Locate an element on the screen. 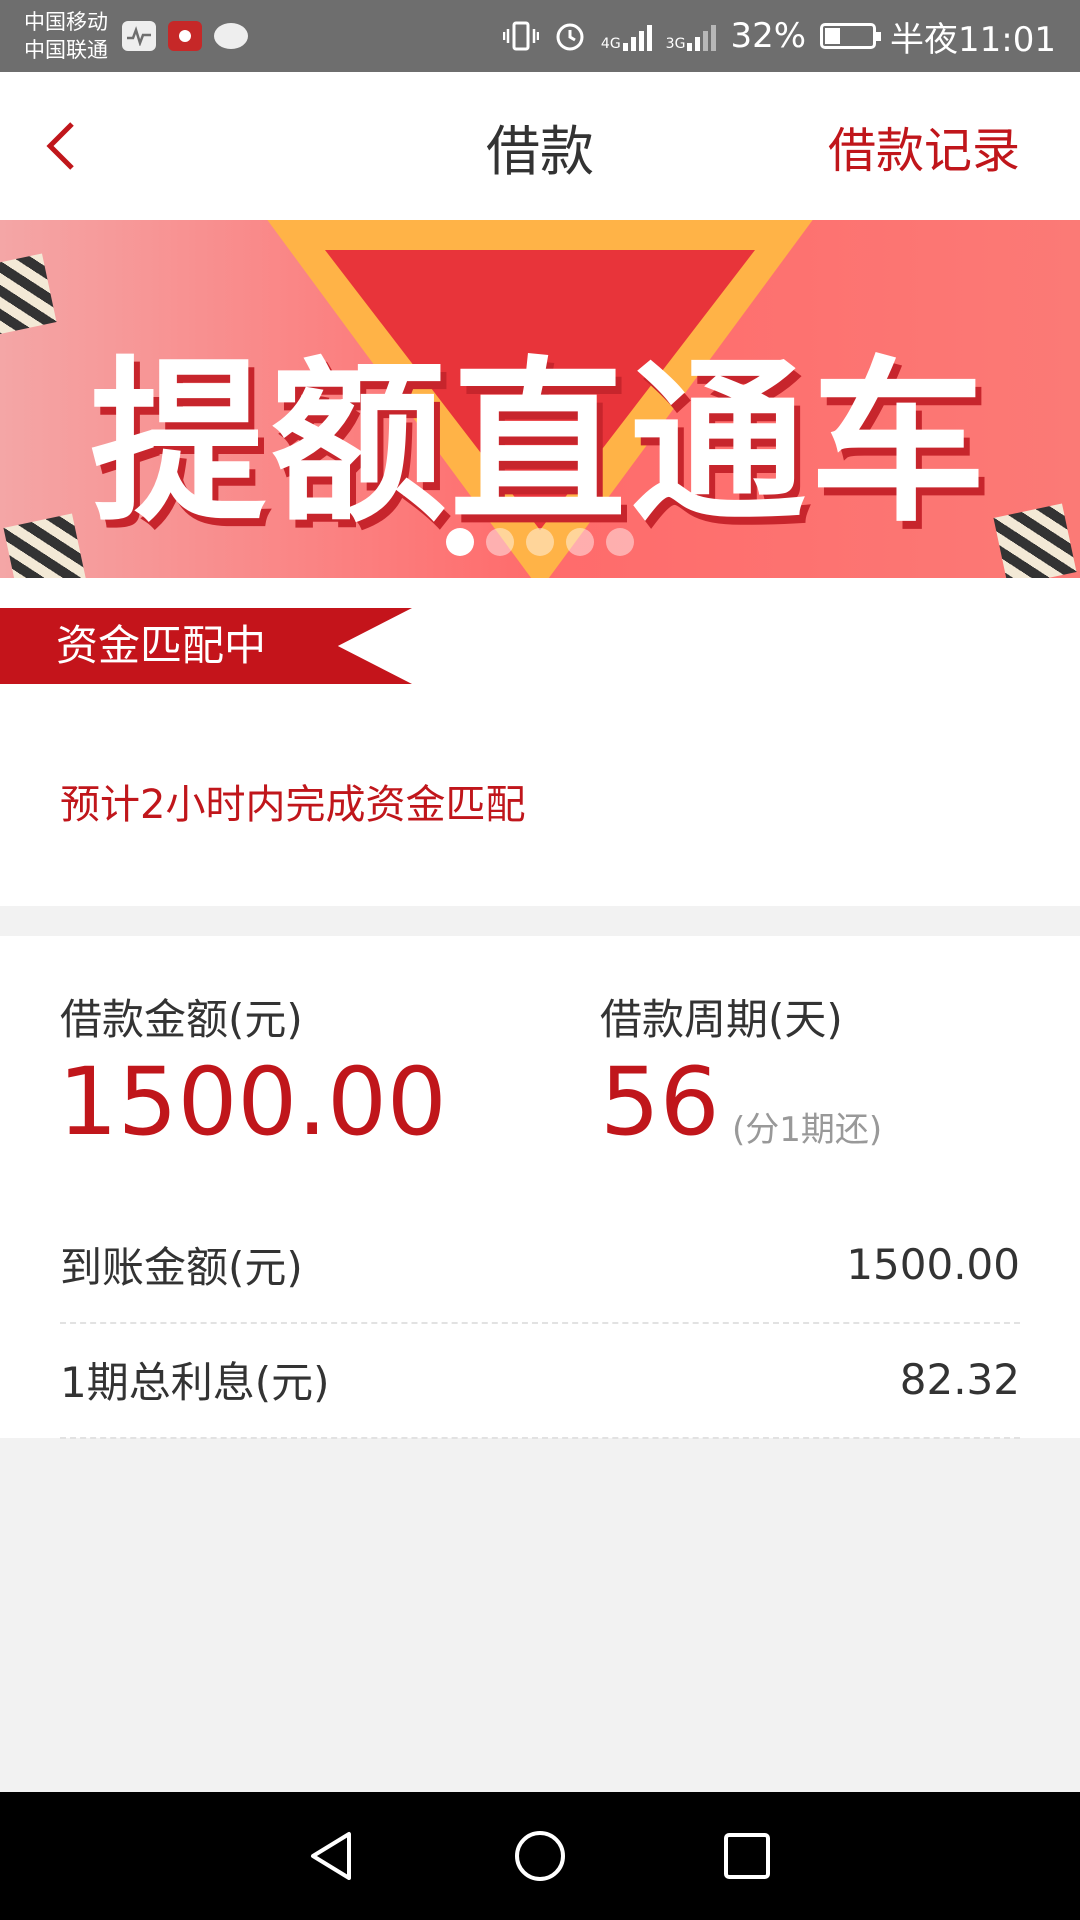 The width and height of the screenshot is (1080, 1920). interest-value: 82.32 is located at coordinates (959, 1379).